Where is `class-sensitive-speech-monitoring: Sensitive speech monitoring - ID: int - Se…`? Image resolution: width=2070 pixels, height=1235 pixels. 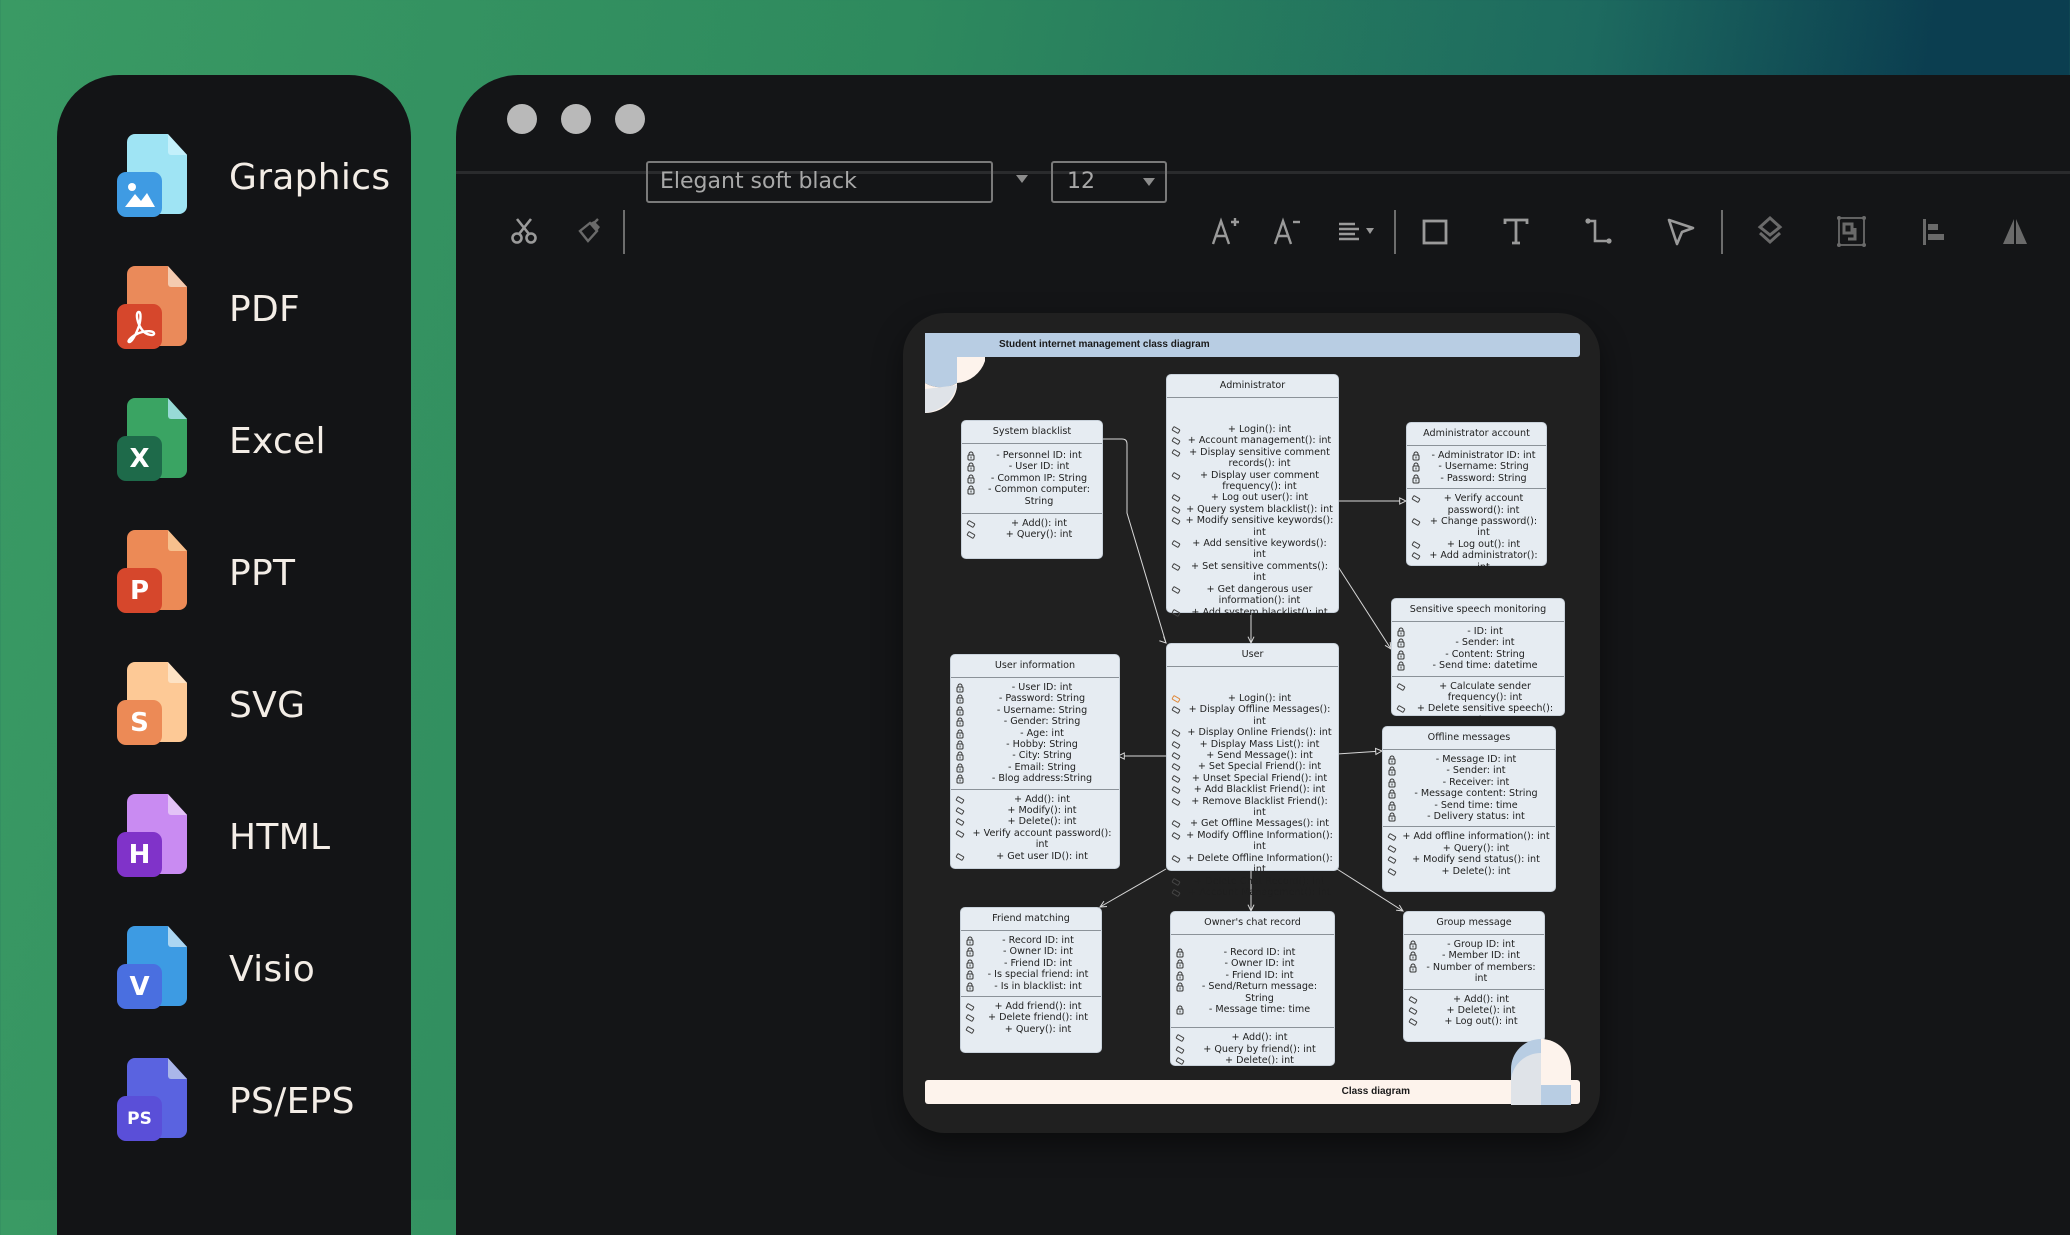
class-sensitive-speech-monitoring: Sensitive speech monitoring - ID: int - Se… is located at coordinates (1478, 662).